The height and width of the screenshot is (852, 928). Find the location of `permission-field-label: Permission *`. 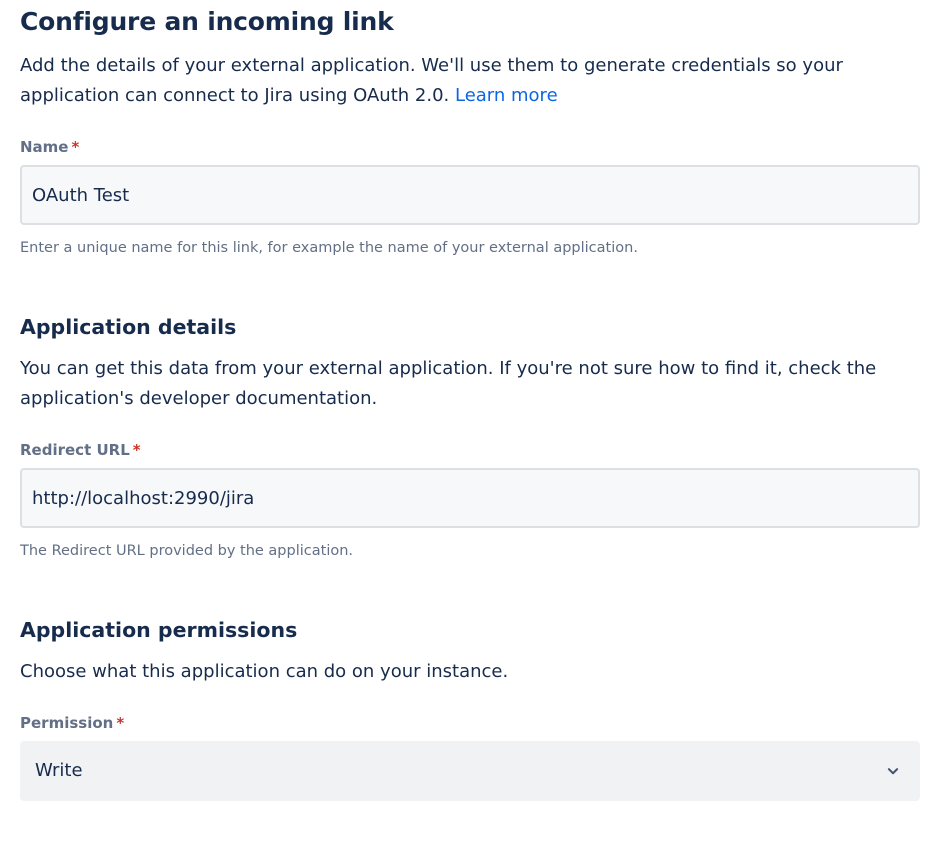

permission-field-label: Permission * is located at coordinates (470, 723).